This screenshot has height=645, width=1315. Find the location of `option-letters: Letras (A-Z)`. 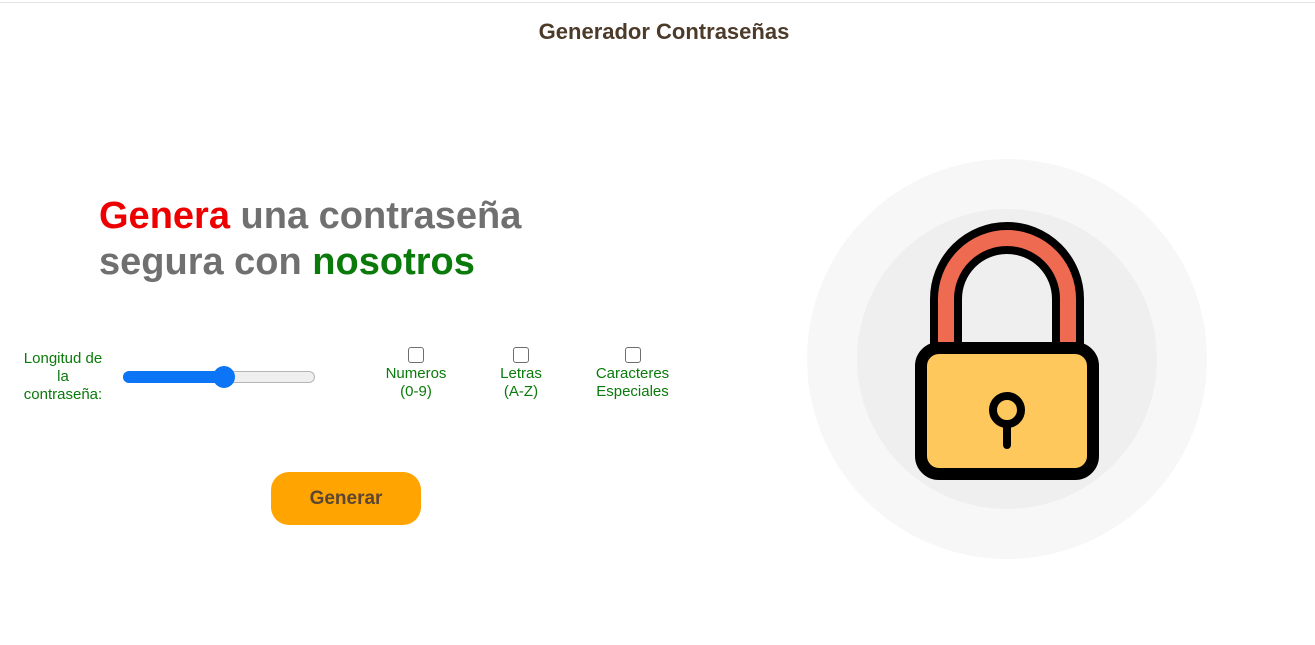

option-letters: Letras (A-Z) is located at coordinates (521, 374).